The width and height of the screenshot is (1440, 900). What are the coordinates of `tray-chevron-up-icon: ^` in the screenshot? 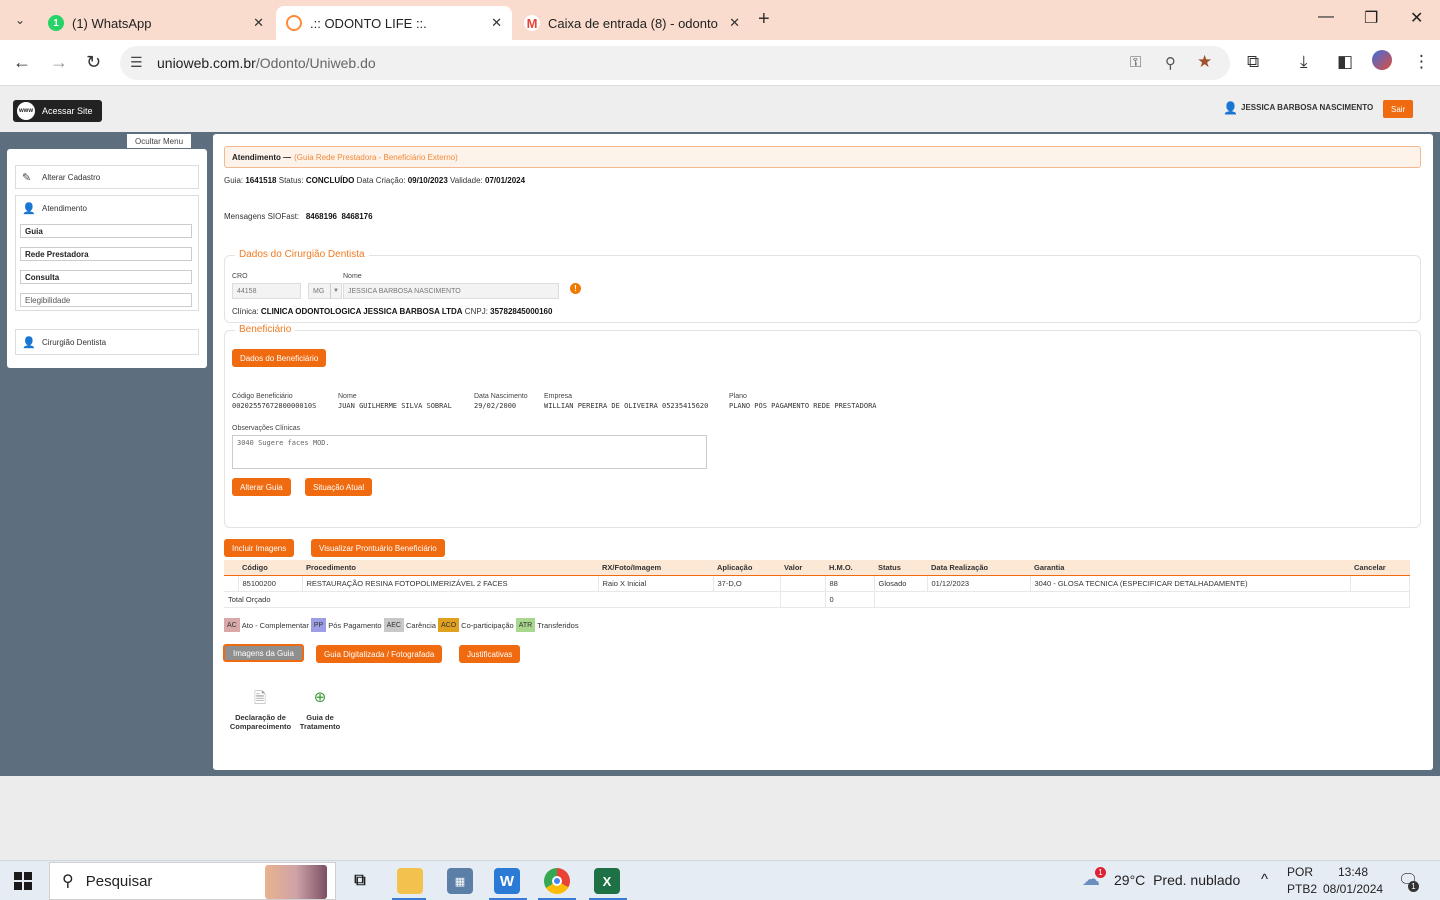 It's located at (1264, 879).